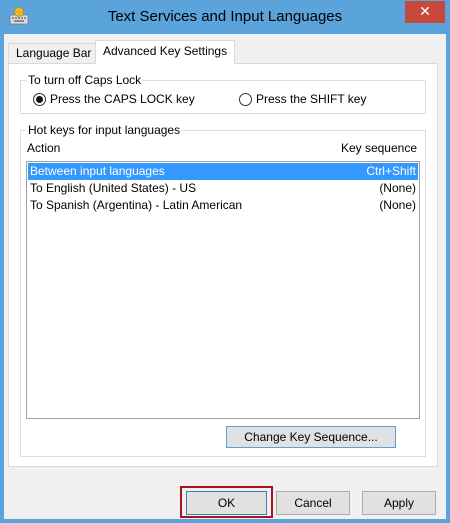  What do you see at coordinates (54, 53) in the screenshot?
I see `tab-language-bar: Language Bar` at bounding box center [54, 53].